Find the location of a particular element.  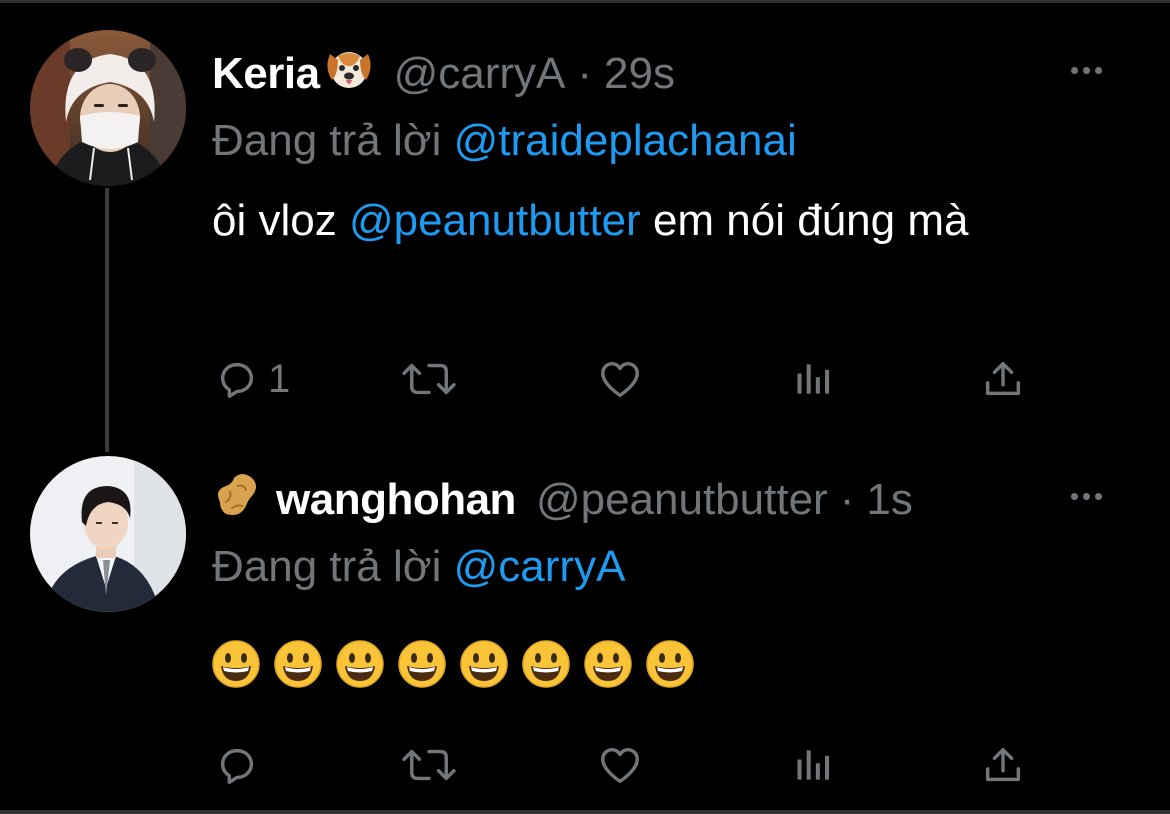

tweet-emoji-text is located at coordinates (453, 666).